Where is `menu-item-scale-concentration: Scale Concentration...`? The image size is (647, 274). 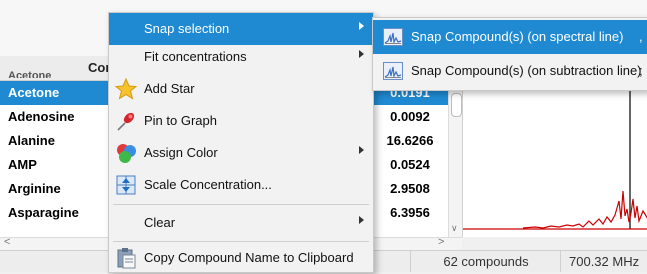
menu-item-scale-concentration: Scale Concentration... is located at coordinates (241, 185).